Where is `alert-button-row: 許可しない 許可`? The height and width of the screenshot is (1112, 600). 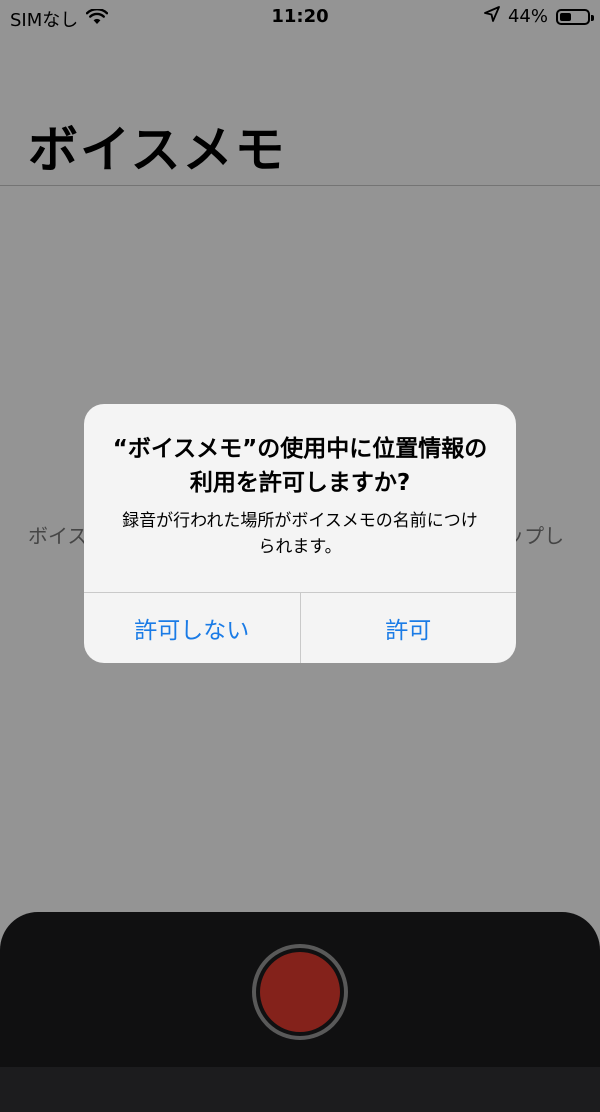 alert-button-row: 許可しない 許可 is located at coordinates (300, 627).